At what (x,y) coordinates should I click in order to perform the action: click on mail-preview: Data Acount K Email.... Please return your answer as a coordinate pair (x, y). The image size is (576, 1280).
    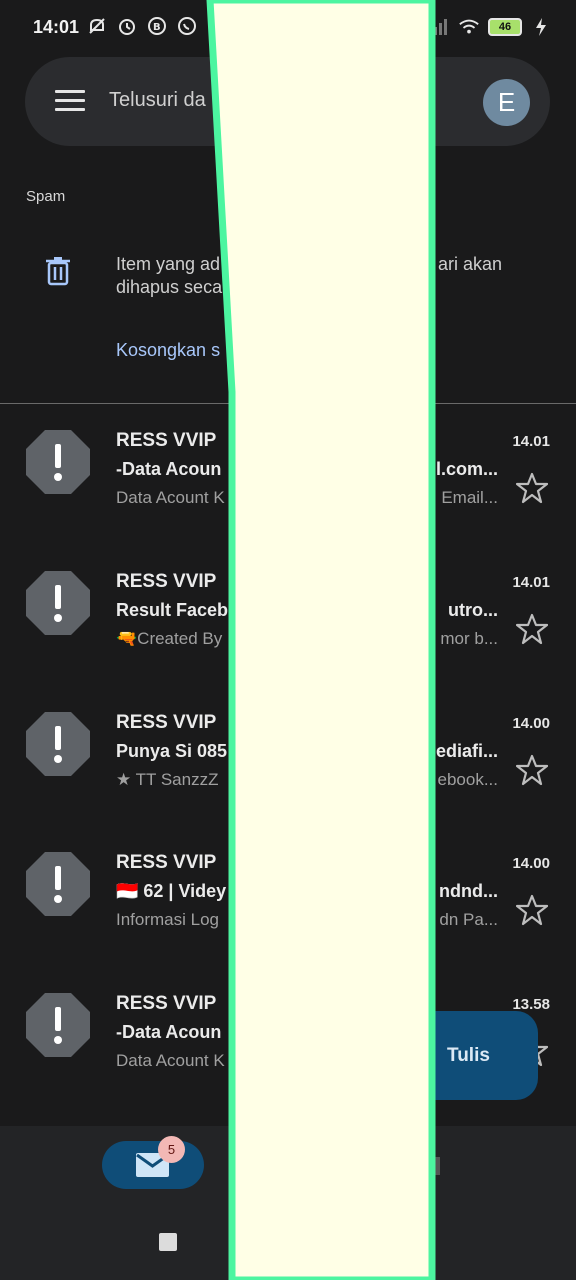
    Looking at the image, I should click on (307, 498).